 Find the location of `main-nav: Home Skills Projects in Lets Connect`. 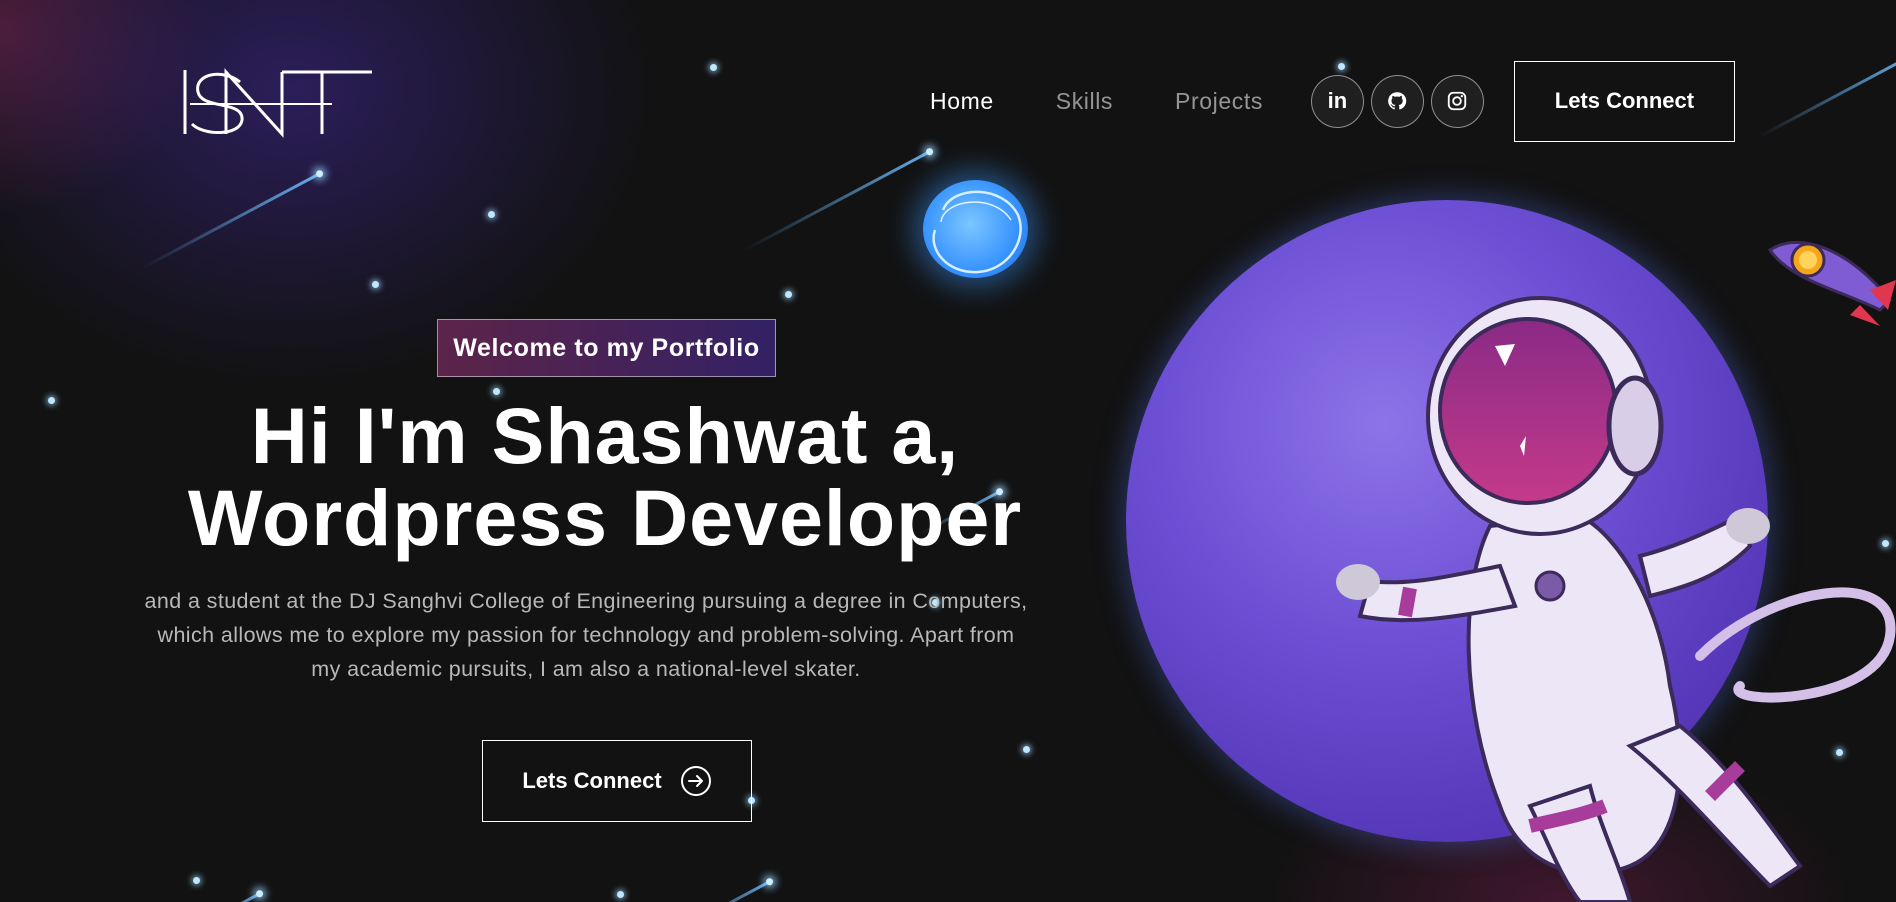

main-nav: Home Skills Projects in Lets Connect is located at coordinates (1332, 101).